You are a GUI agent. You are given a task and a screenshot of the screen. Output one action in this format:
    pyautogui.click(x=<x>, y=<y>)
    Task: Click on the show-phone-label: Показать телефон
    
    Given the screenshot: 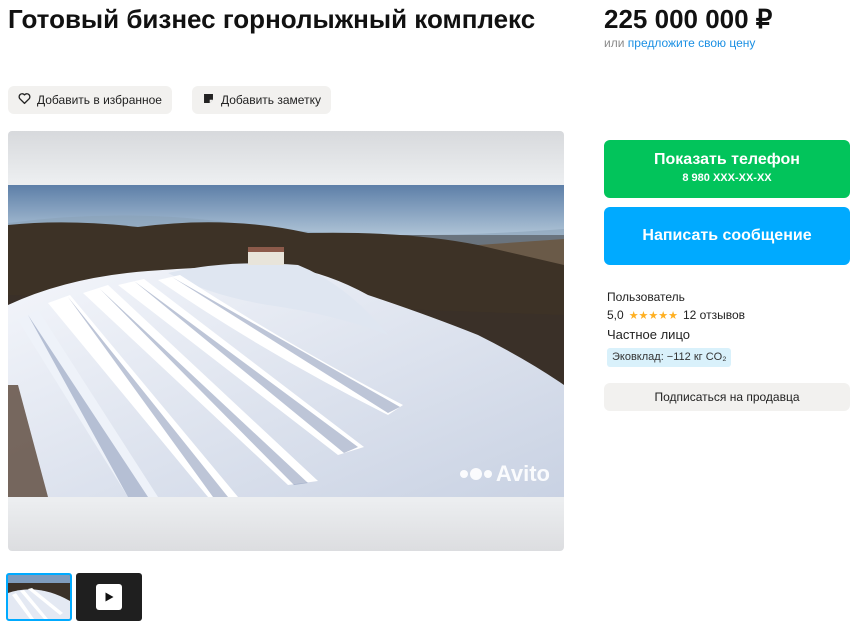 What is the action you would take?
    pyautogui.click(x=727, y=159)
    